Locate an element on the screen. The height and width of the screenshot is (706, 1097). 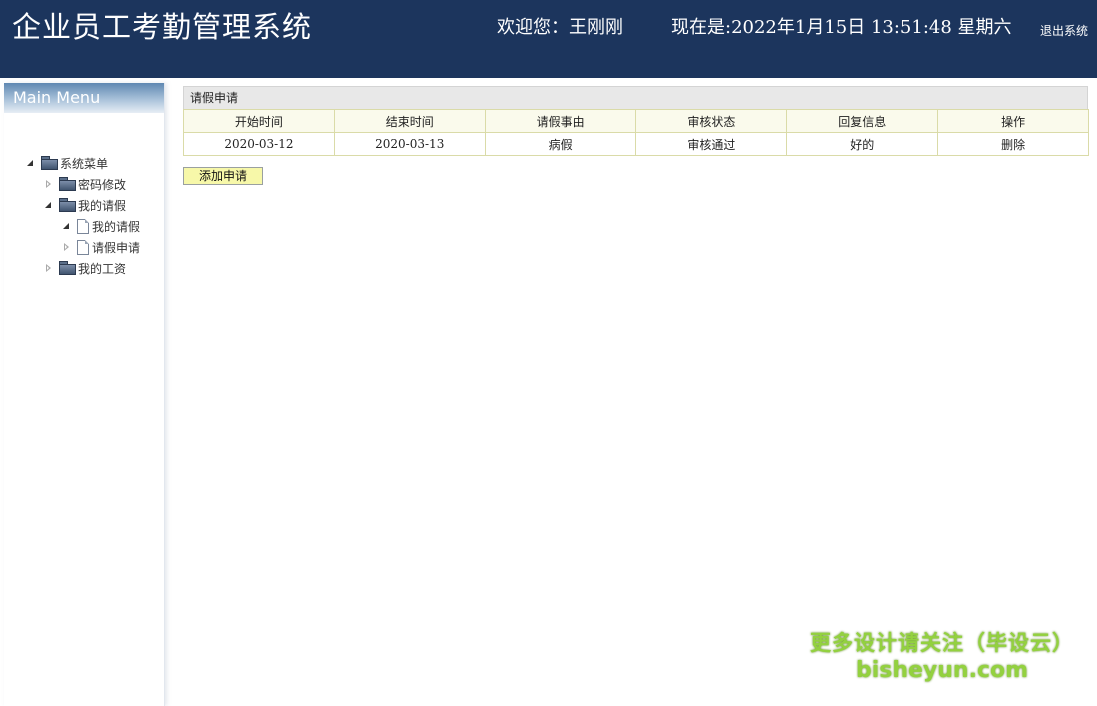
user-name: 王刚刚 is located at coordinates (596, 27).